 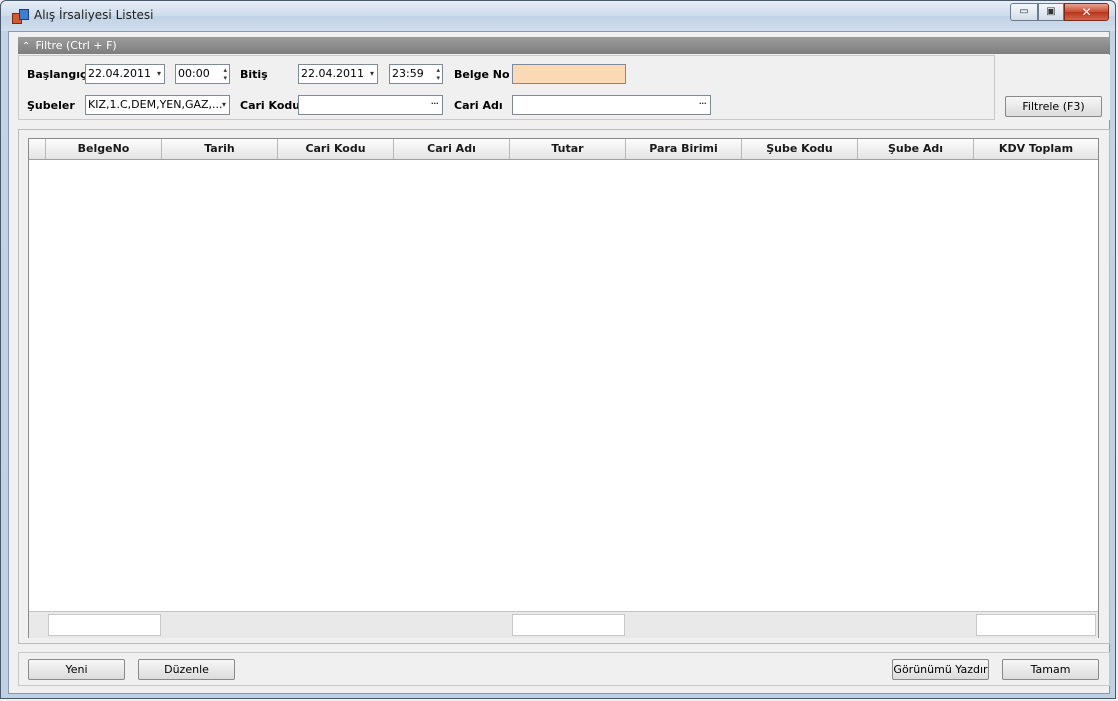 What do you see at coordinates (27, 46) in the screenshot?
I see `collapse-icon: ⌃` at bounding box center [27, 46].